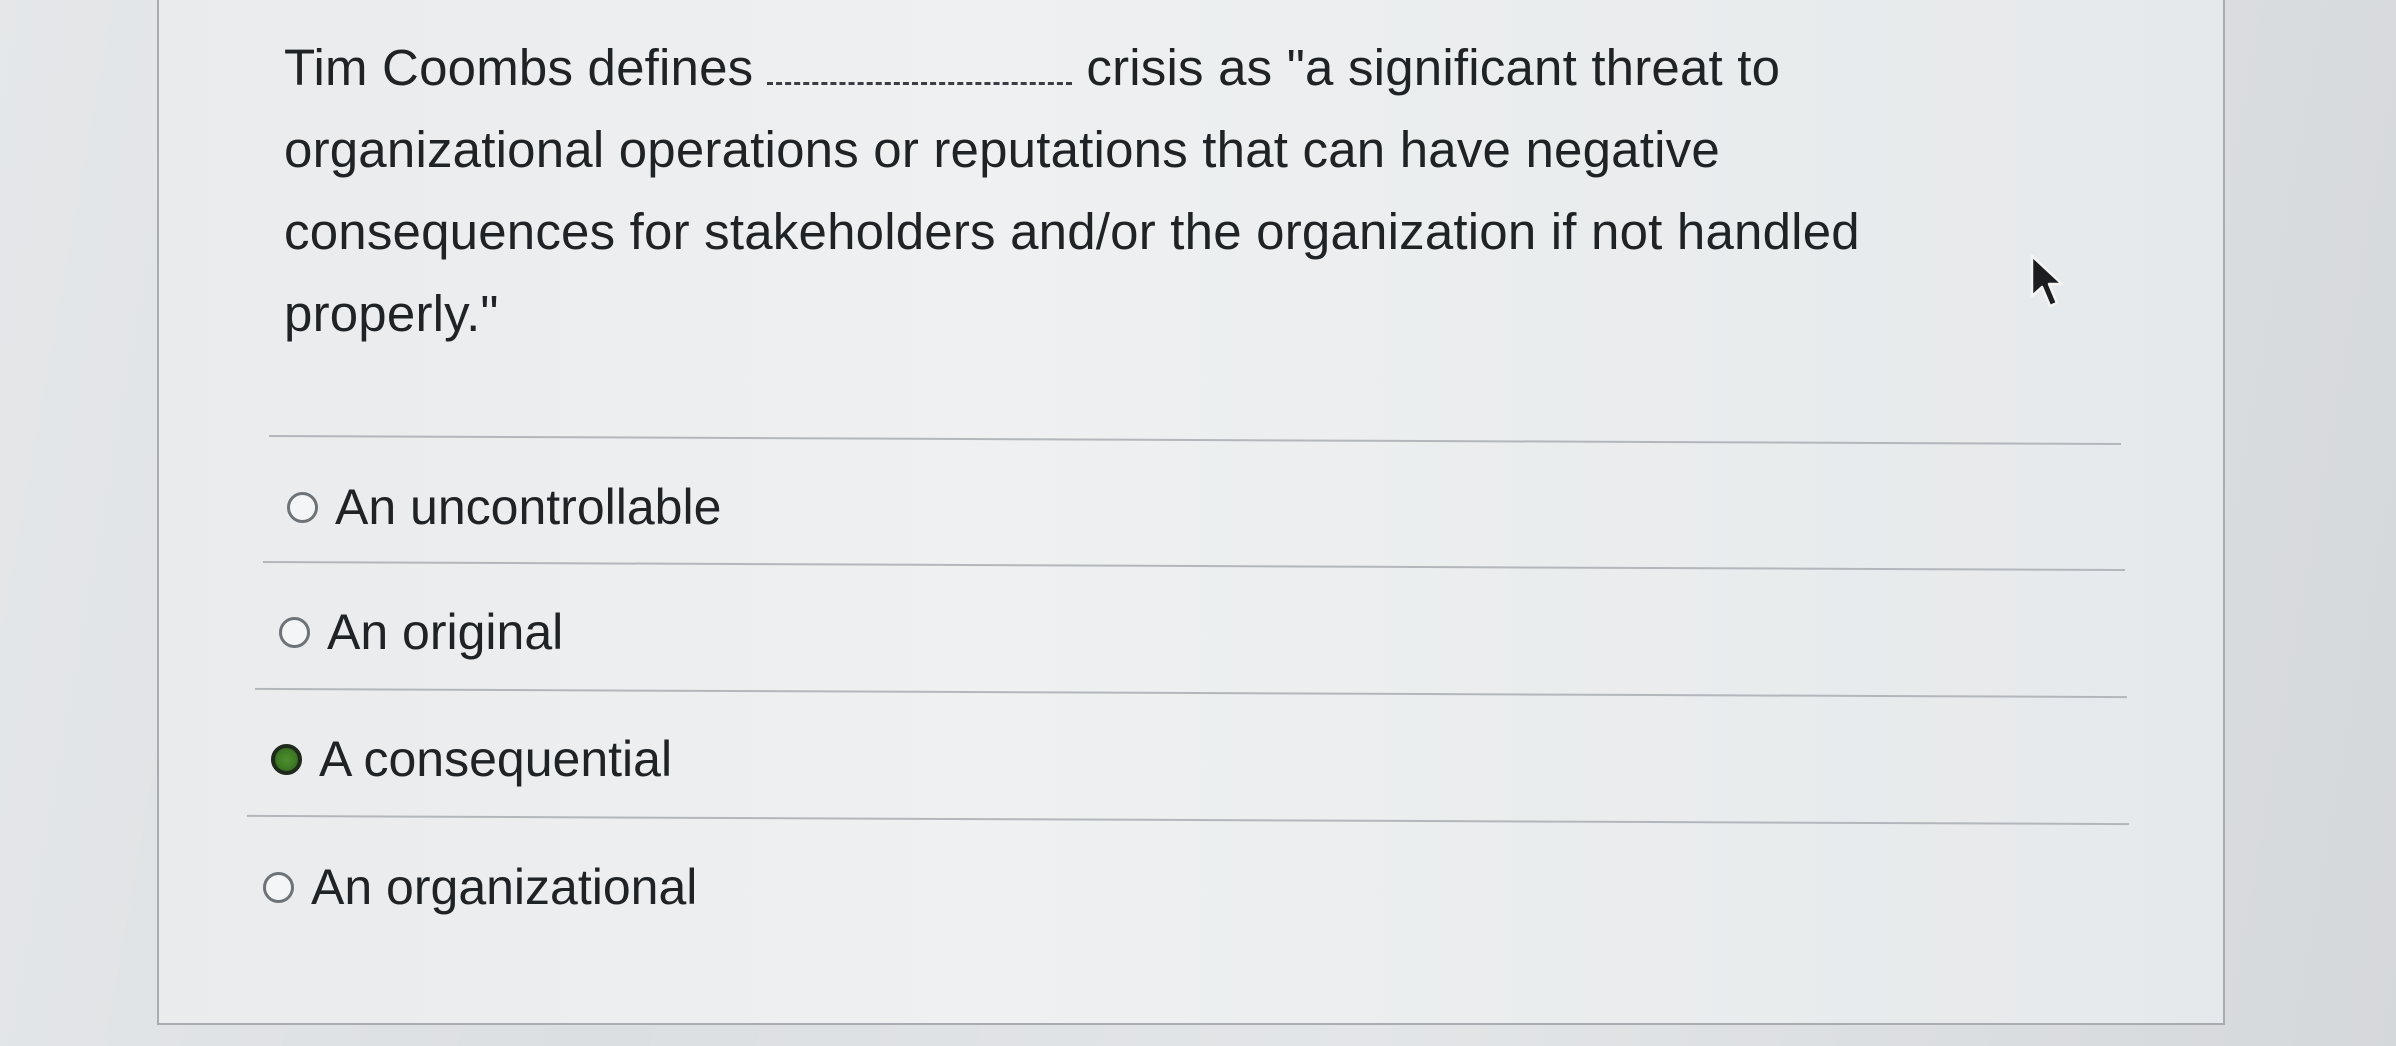  I want to click on fill-in-blank, so click(920, 63).